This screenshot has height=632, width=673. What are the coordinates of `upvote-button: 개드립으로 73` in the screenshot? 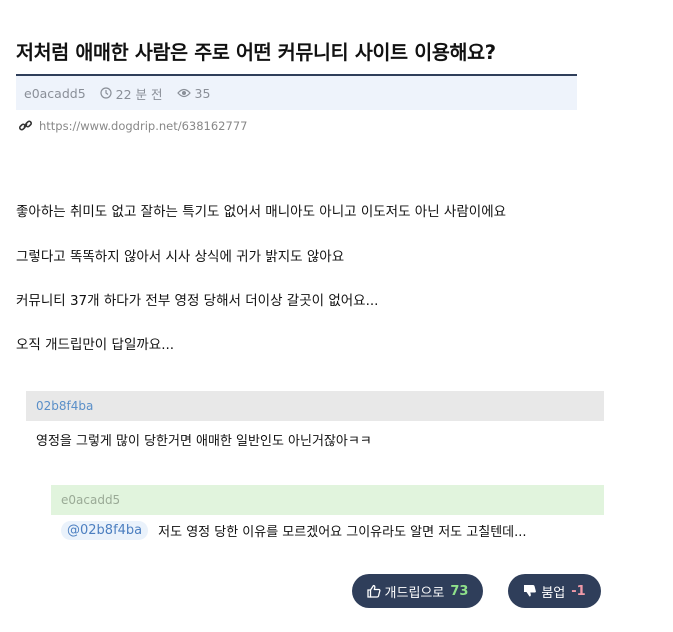 It's located at (417, 591).